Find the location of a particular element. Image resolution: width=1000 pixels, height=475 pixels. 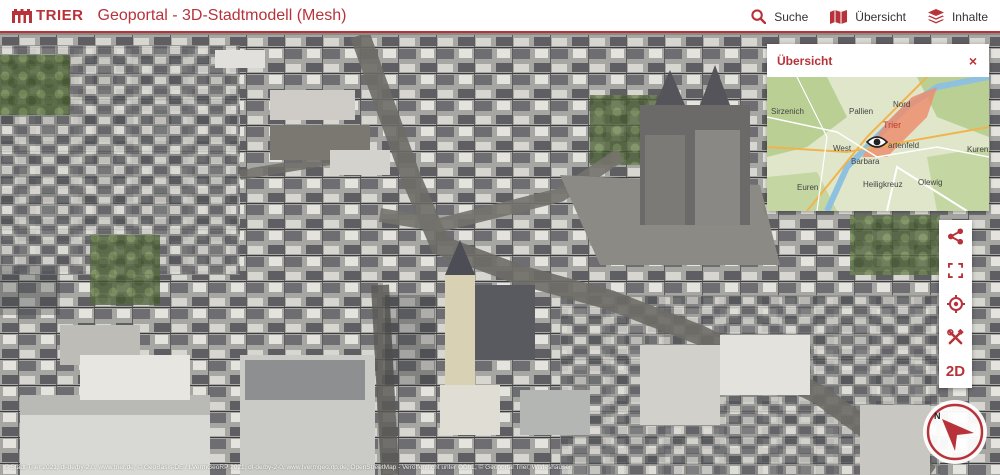

overview-button: Übersicht is located at coordinates (868, 16).